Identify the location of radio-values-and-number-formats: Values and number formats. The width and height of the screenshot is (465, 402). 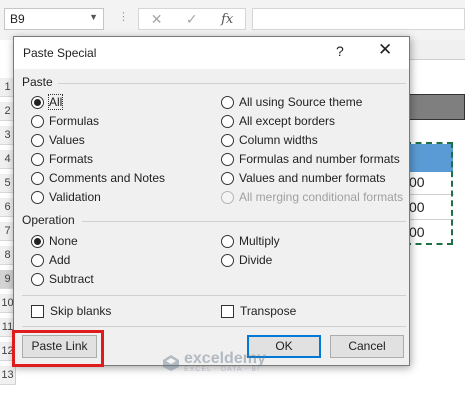
(303, 178).